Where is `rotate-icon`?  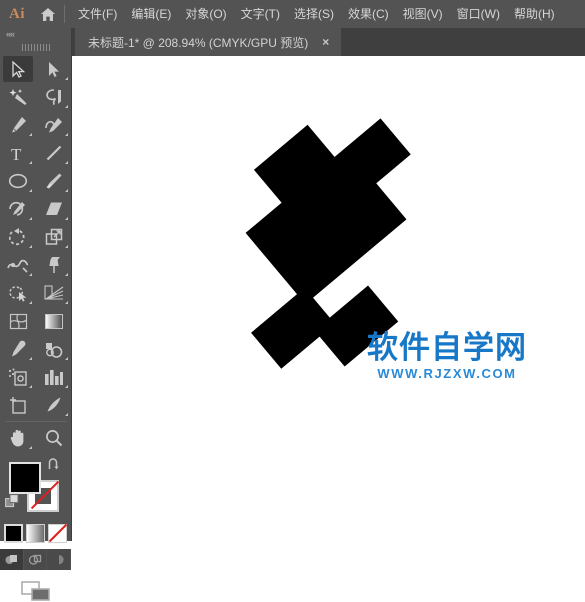
rotate-icon is located at coordinates (16, 237).